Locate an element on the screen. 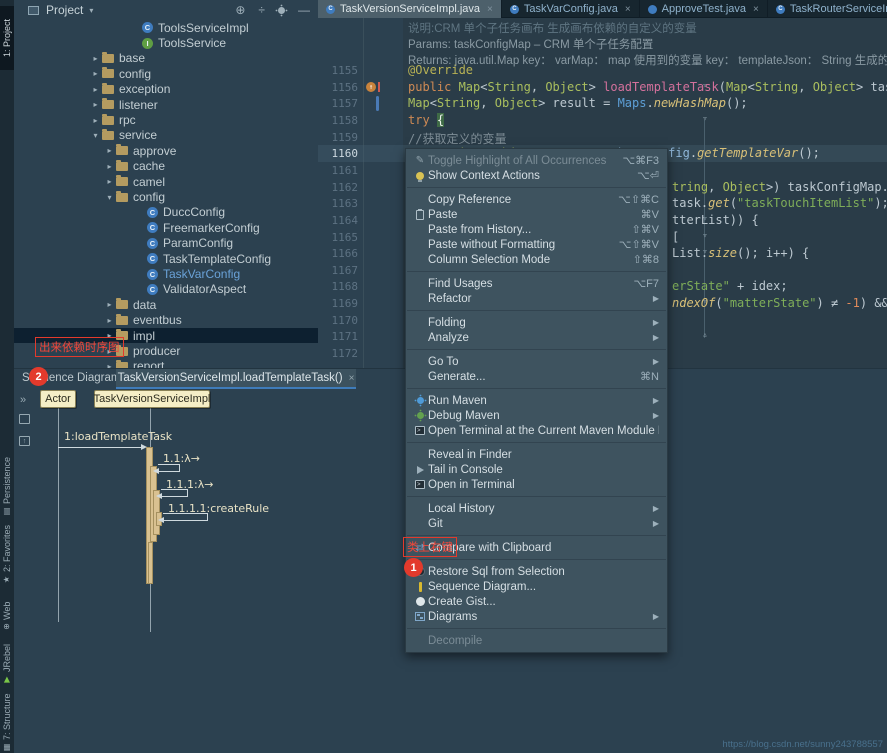  menu-icon-spacer is located at coordinates (420, 509).